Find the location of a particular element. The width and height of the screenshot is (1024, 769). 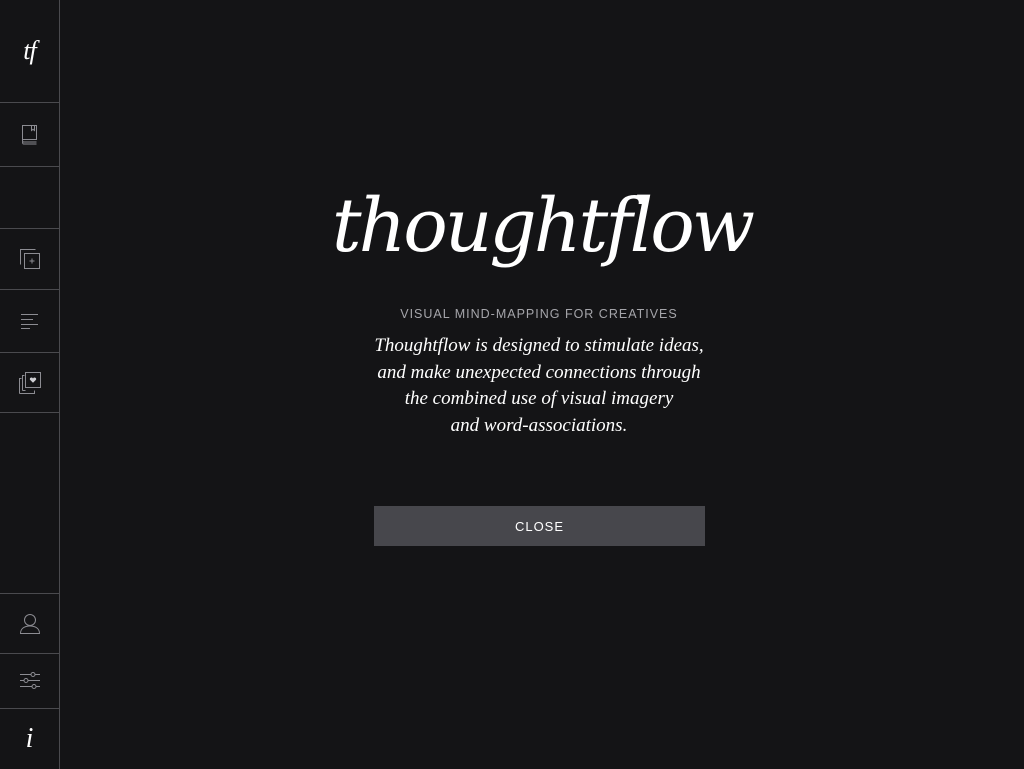

add-card-icon is located at coordinates (30, 259).